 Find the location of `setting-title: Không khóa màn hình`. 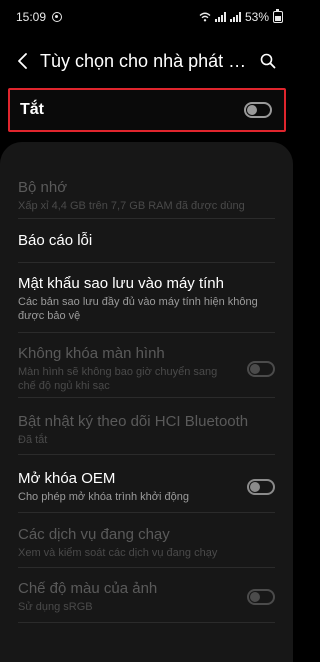

setting-title: Không khóa màn hình is located at coordinates (91, 353).